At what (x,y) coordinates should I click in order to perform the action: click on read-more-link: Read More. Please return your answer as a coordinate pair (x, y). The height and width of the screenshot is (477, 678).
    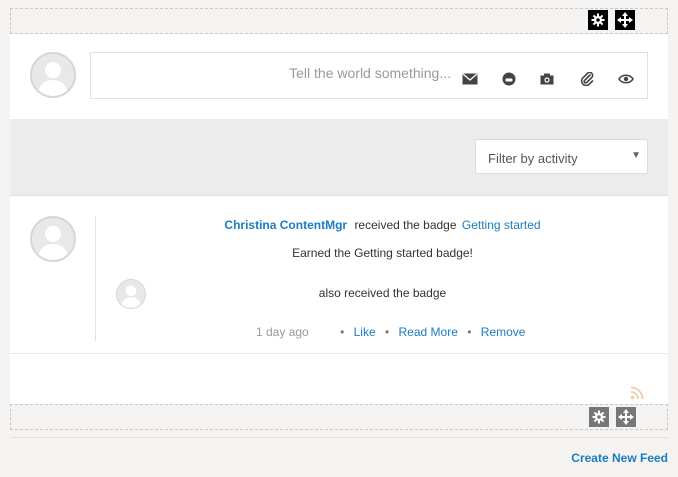
    Looking at the image, I should click on (428, 332).